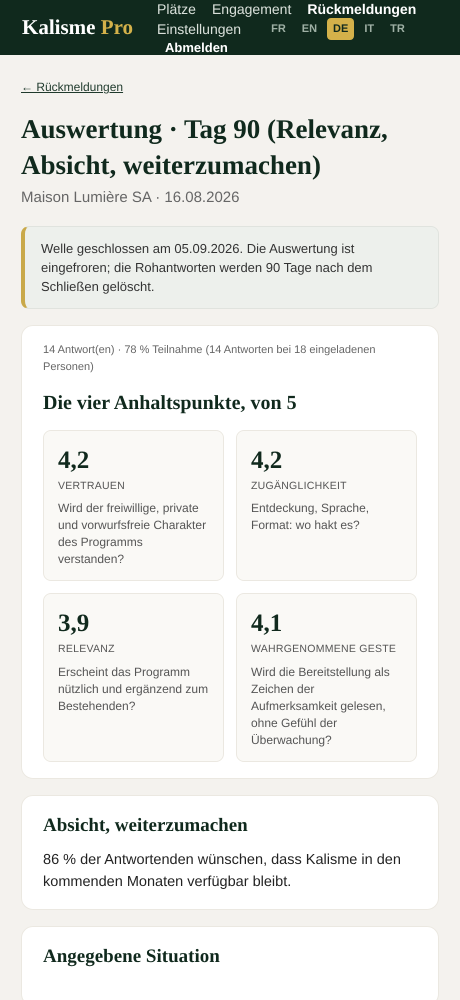 This screenshot has height=1000, width=460. I want to click on participation-text: 14 Antwort(en) · 78 % Teilnahme (14 Antworten bei 18 eingeladenen Personen), so click(209, 358).